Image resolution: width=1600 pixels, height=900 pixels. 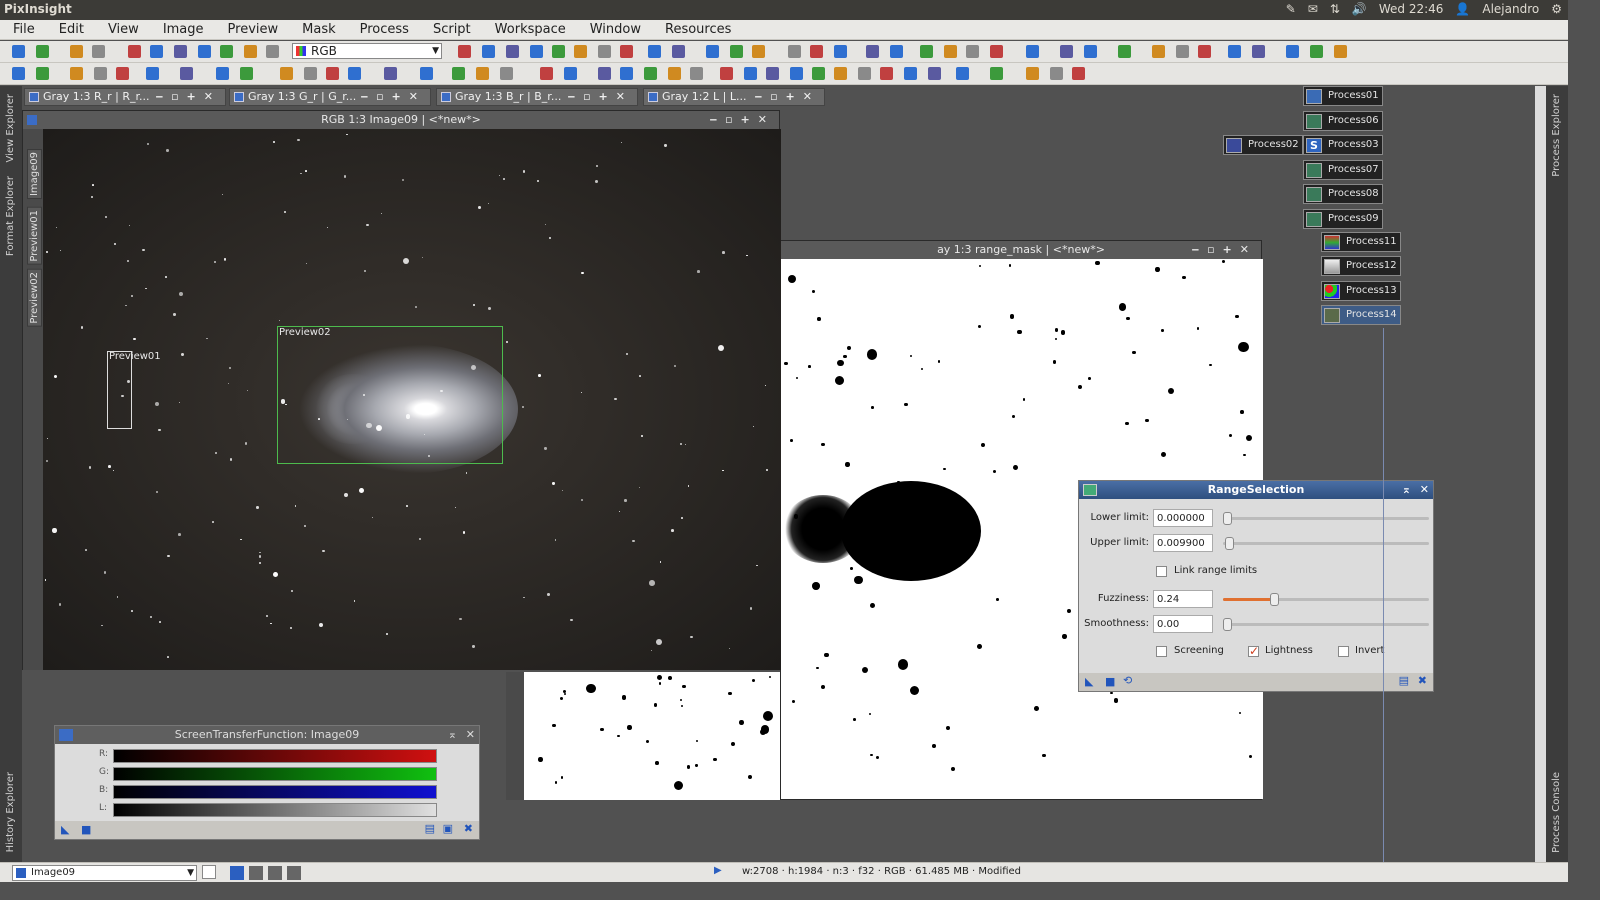 I want to click on process-icon-11: Process11, so click(x=1361, y=242).